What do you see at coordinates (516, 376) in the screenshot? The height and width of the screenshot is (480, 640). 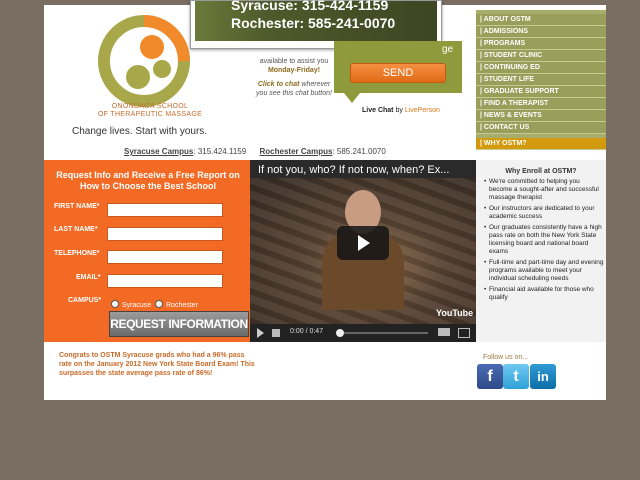 I see `twitter-icon: t` at bounding box center [516, 376].